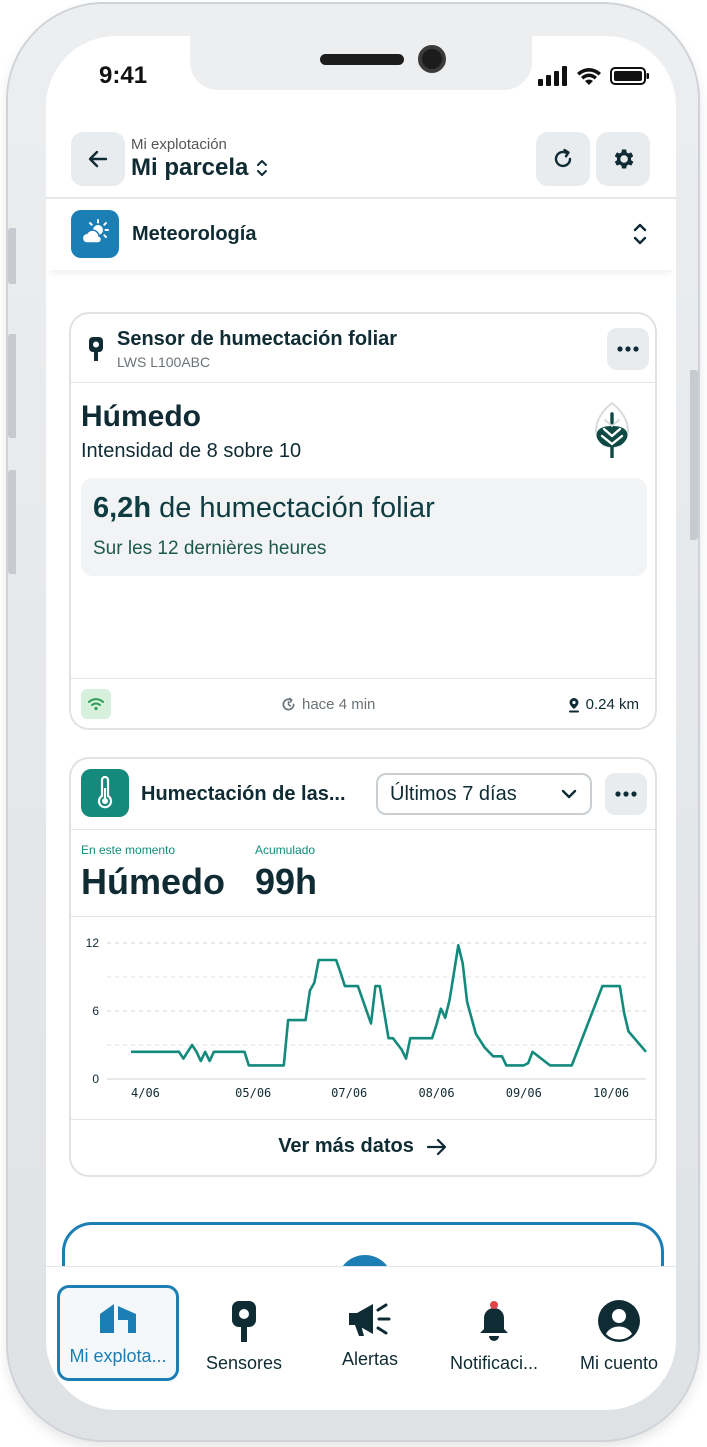 This screenshot has width=707, height=1447. Describe the element at coordinates (288, 704) in the screenshot. I see `clock-refresh-icon` at that location.